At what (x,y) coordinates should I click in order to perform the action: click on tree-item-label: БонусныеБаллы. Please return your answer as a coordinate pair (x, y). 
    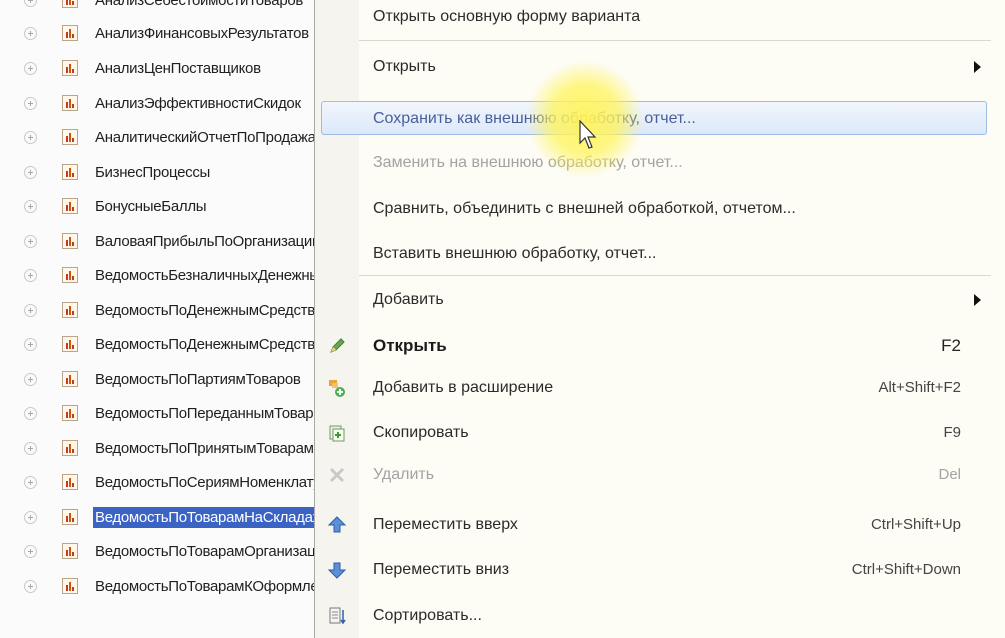
    Looking at the image, I should click on (151, 206).